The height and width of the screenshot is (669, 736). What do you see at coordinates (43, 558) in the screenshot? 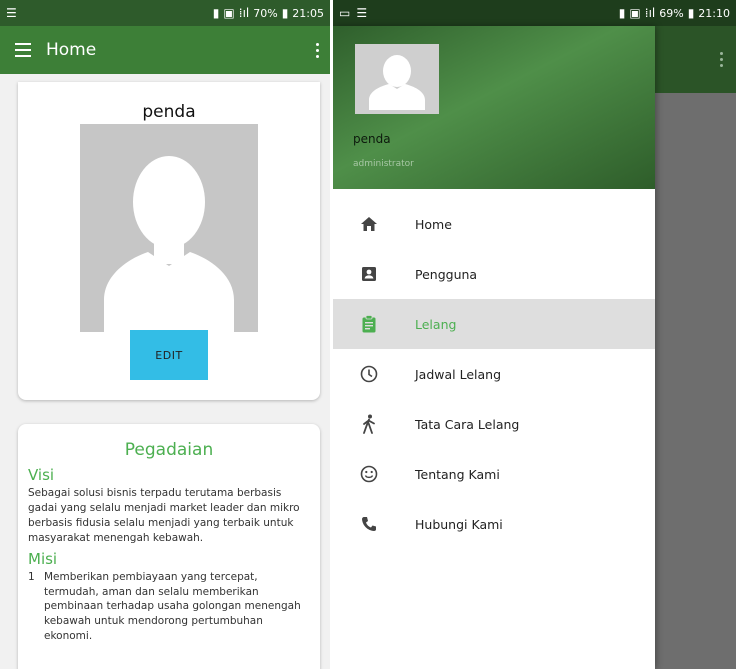
I see `misi-heading: Misi` at bounding box center [43, 558].